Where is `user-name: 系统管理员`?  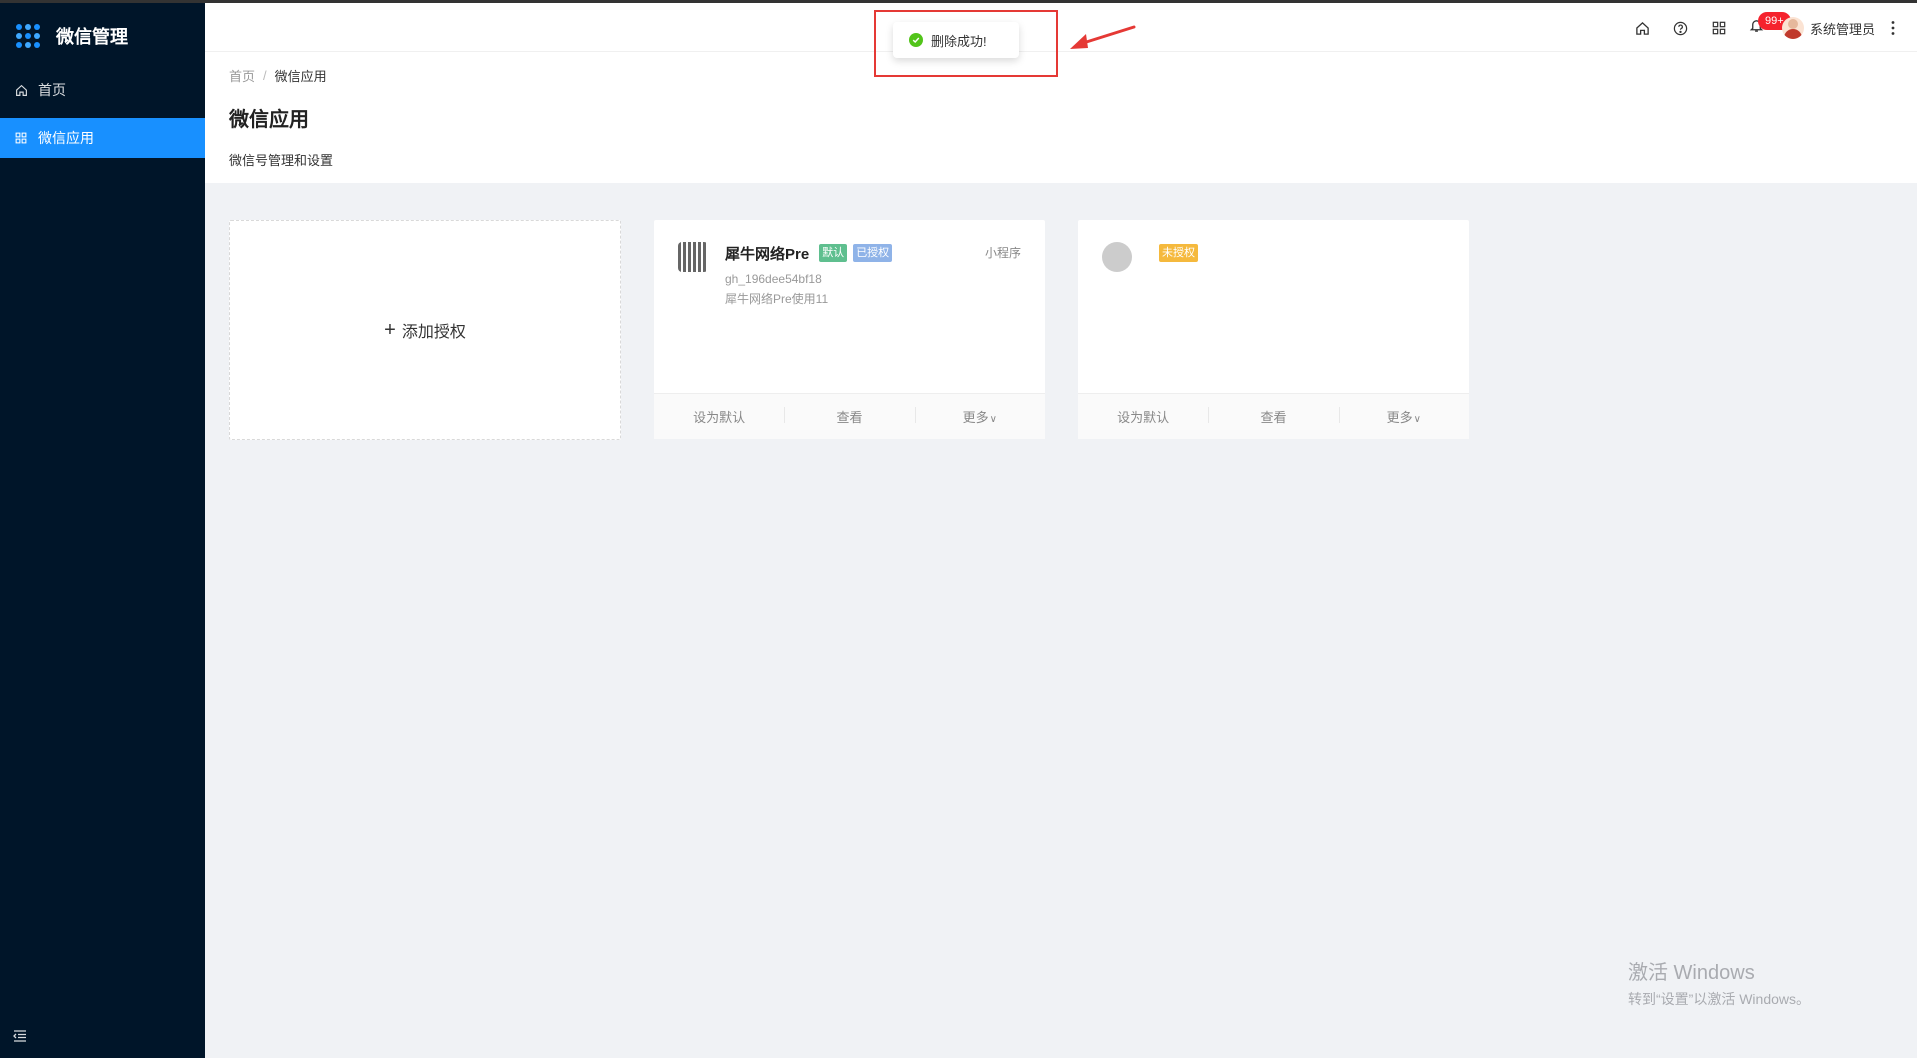 user-name: 系统管理员 is located at coordinates (1842, 29).